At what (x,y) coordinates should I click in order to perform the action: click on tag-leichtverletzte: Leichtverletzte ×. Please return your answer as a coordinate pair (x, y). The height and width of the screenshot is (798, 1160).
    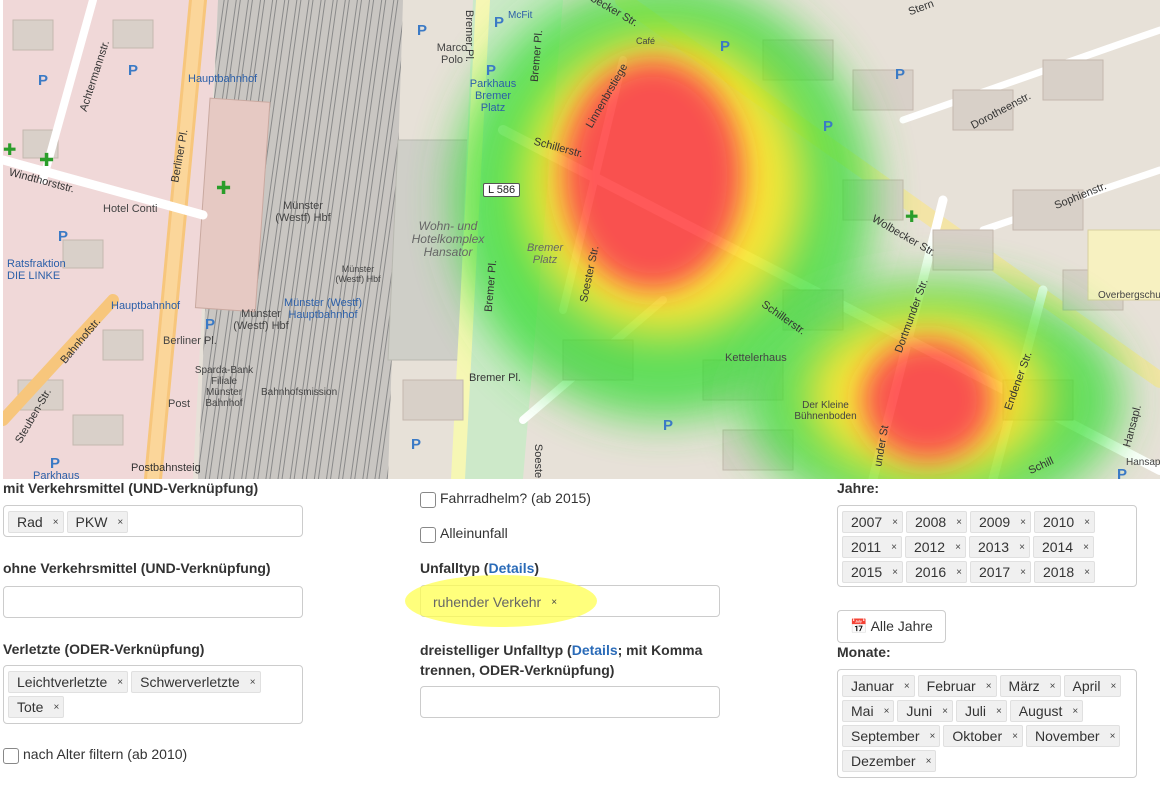
    Looking at the image, I should click on (68, 682).